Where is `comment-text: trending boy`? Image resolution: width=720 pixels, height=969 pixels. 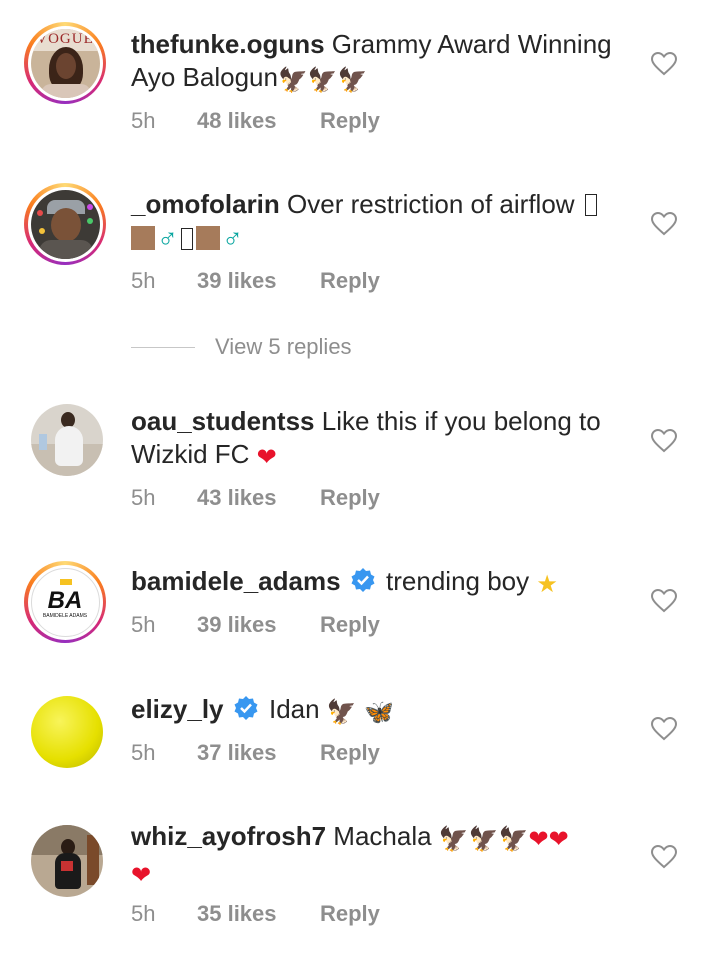 comment-text: trending boy is located at coordinates (458, 581).